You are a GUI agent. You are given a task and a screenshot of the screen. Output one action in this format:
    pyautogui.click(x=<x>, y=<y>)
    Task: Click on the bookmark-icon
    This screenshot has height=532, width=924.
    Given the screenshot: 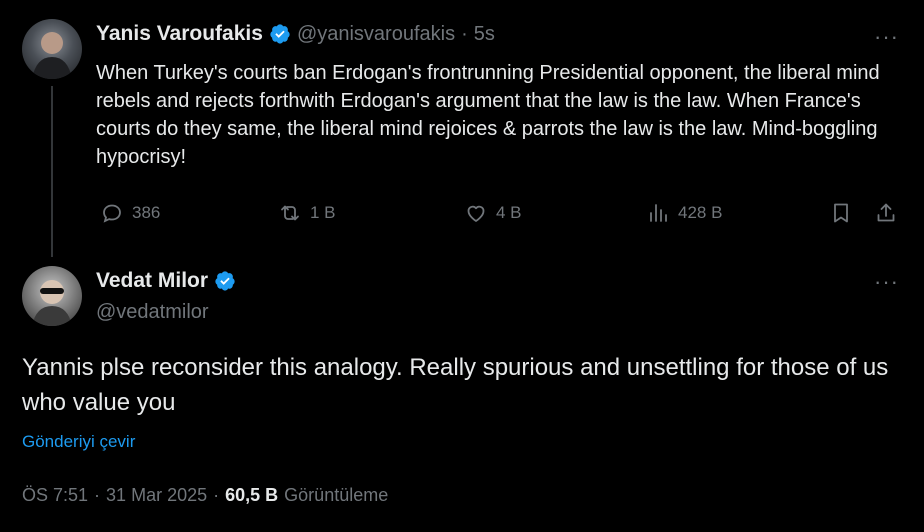 What is the action you would take?
    pyautogui.click(x=841, y=213)
    